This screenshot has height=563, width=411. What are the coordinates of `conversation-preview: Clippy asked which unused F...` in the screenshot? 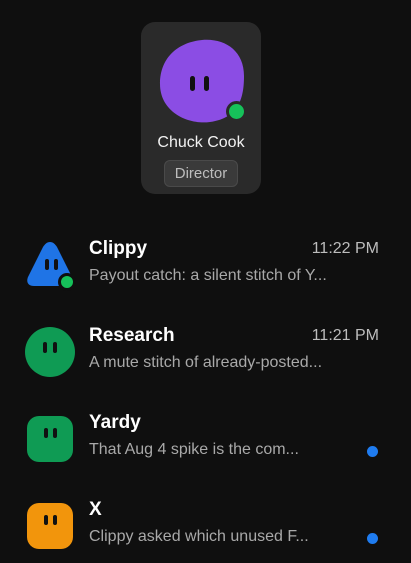 It's located at (199, 536).